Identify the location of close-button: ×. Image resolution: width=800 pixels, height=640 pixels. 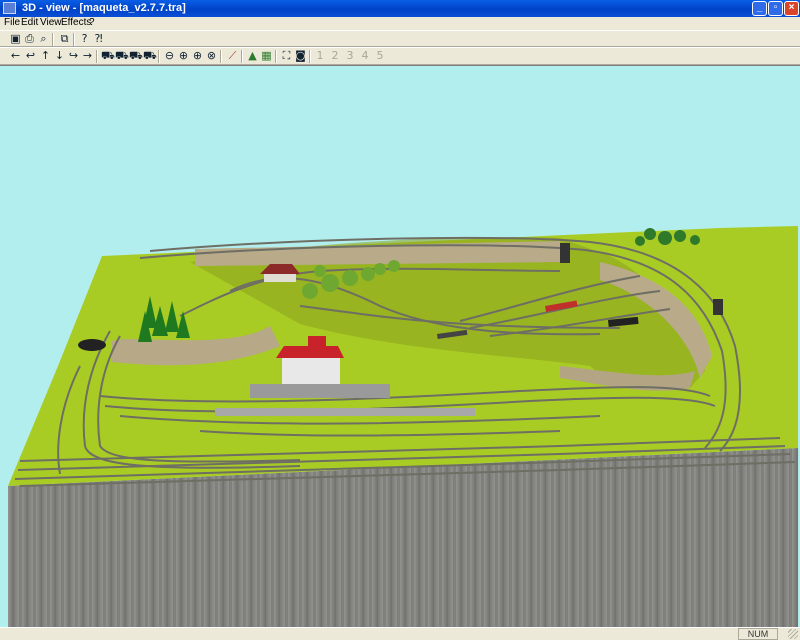
(791, 8).